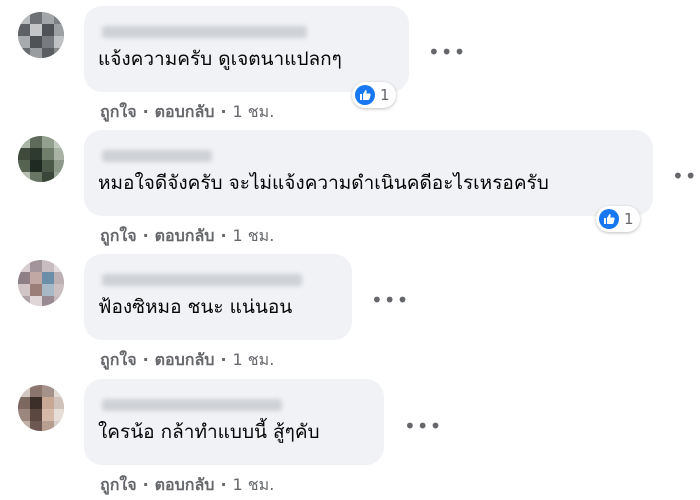 The height and width of the screenshot is (500, 700). Describe the element at coordinates (220, 59) in the screenshot. I see `comment-text: แจ้งความครับ ดูเจตนาแปลกๆ` at that location.